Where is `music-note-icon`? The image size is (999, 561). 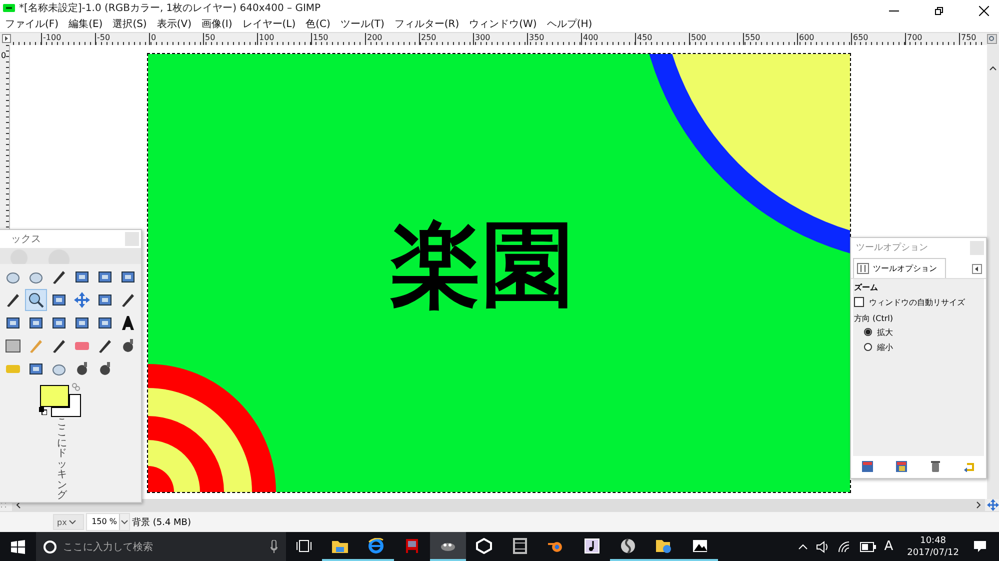
music-note-icon is located at coordinates (592, 546).